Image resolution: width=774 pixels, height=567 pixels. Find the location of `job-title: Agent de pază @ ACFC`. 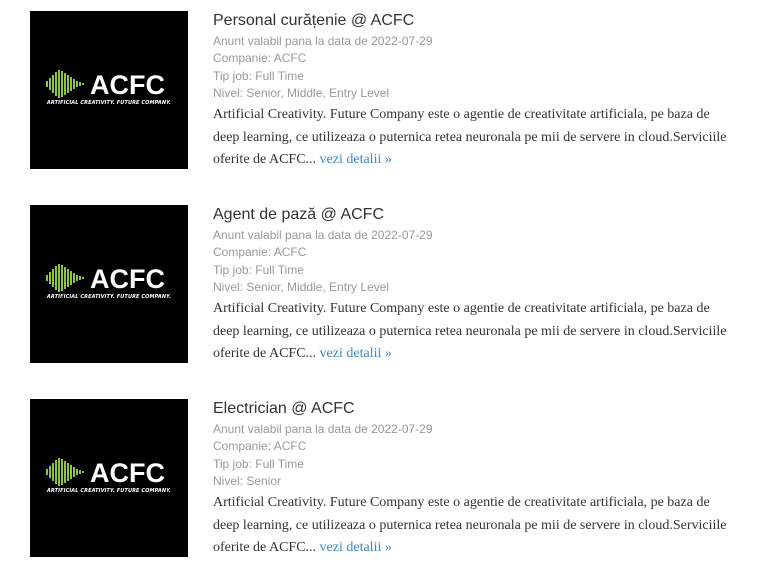

job-title: Agent de pază @ ACFC is located at coordinates (473, 216).